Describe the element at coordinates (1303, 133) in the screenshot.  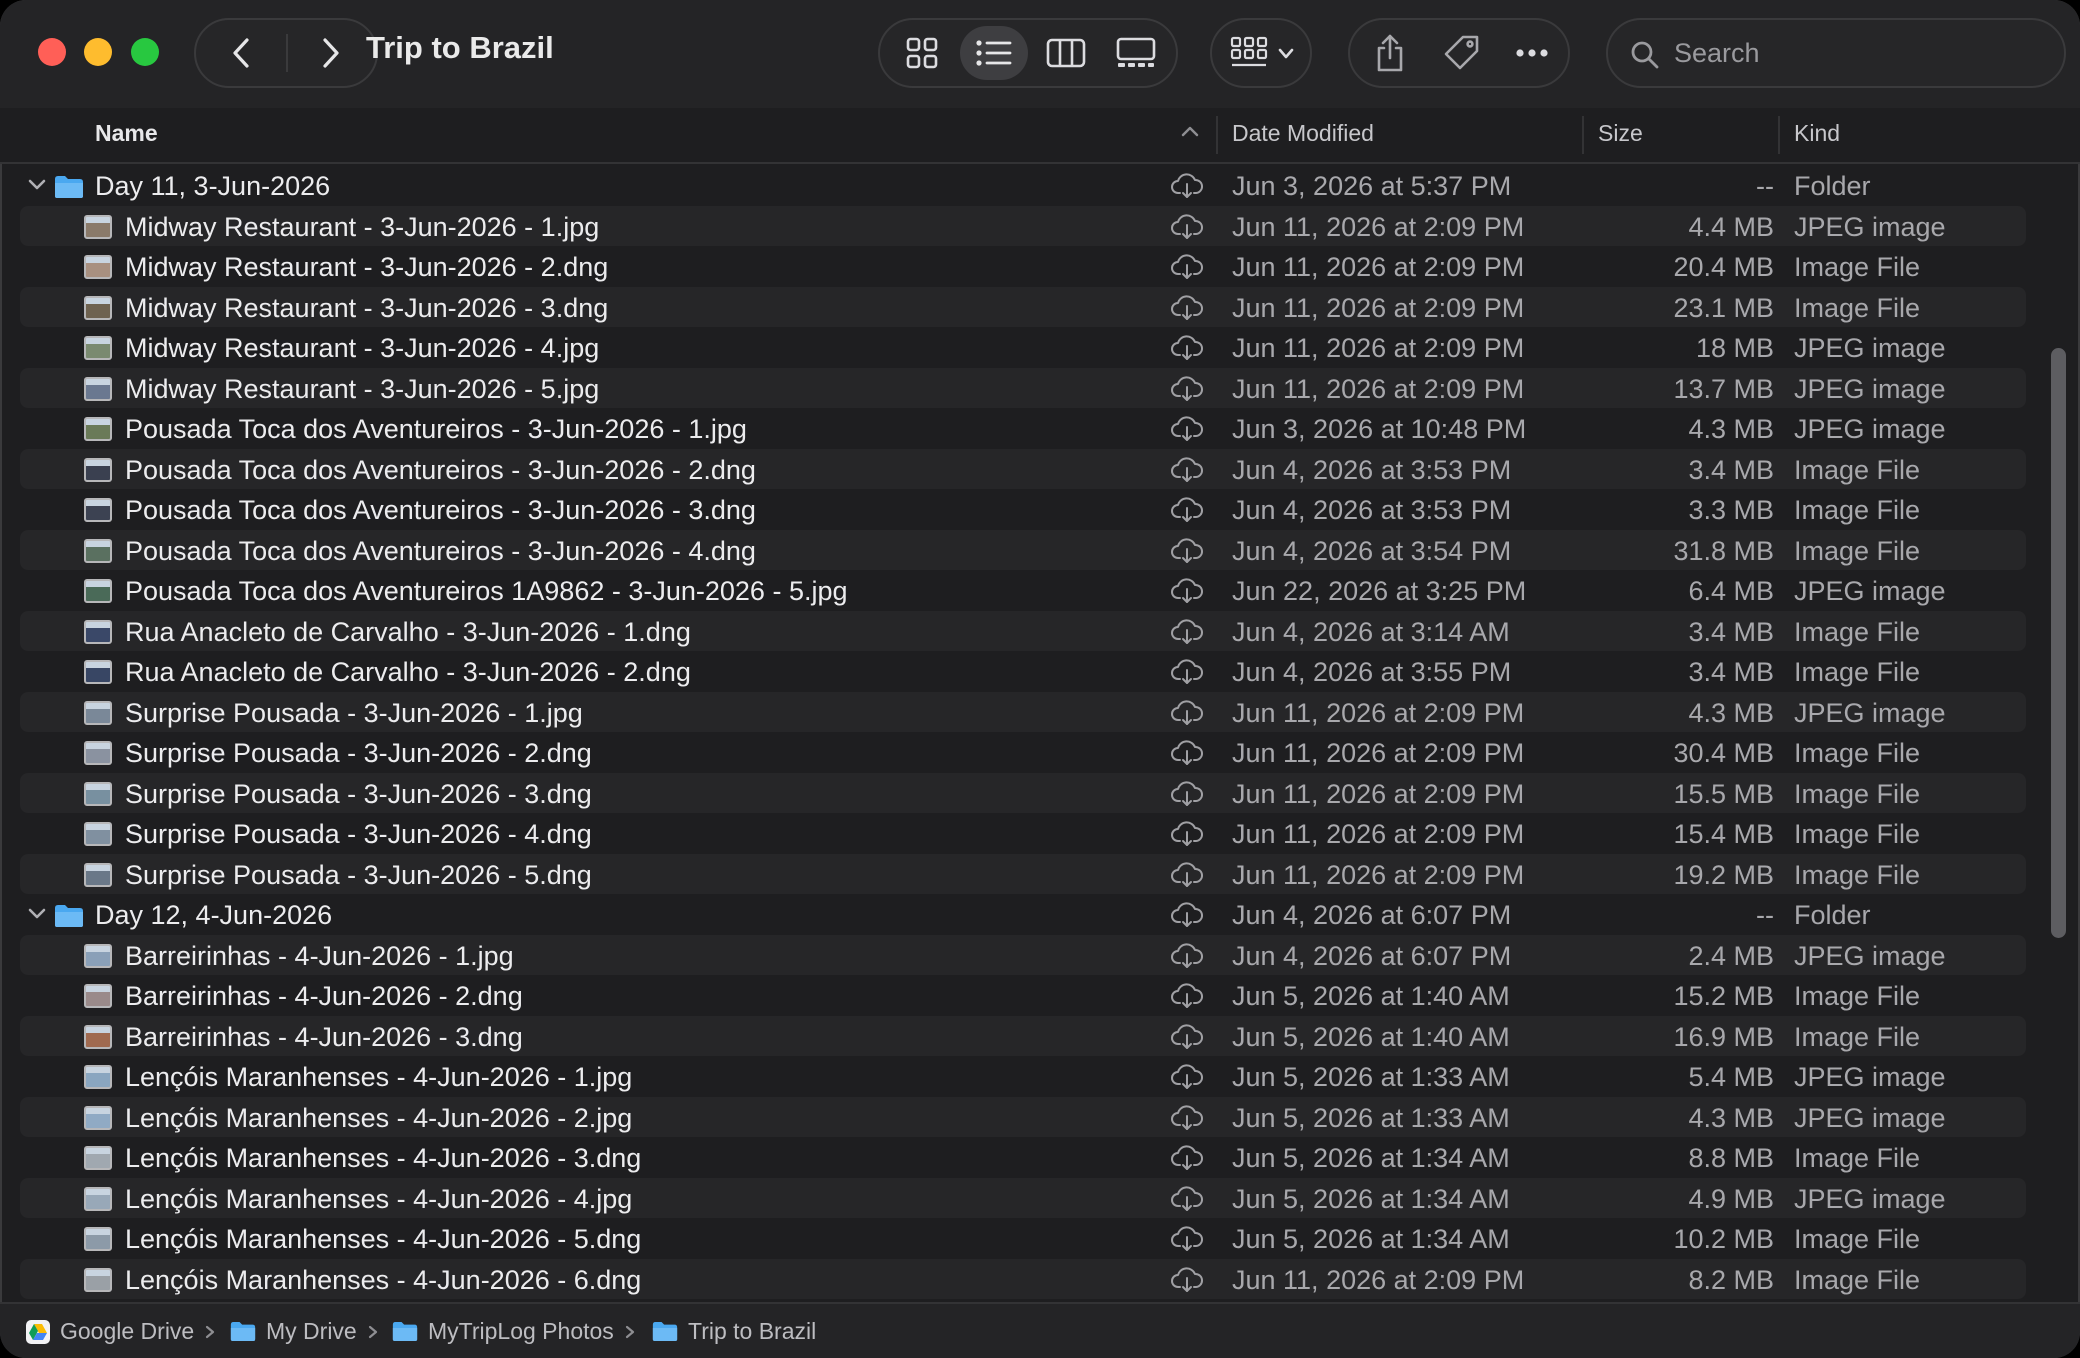
I see `column-header-date: Date Modified` at that location.